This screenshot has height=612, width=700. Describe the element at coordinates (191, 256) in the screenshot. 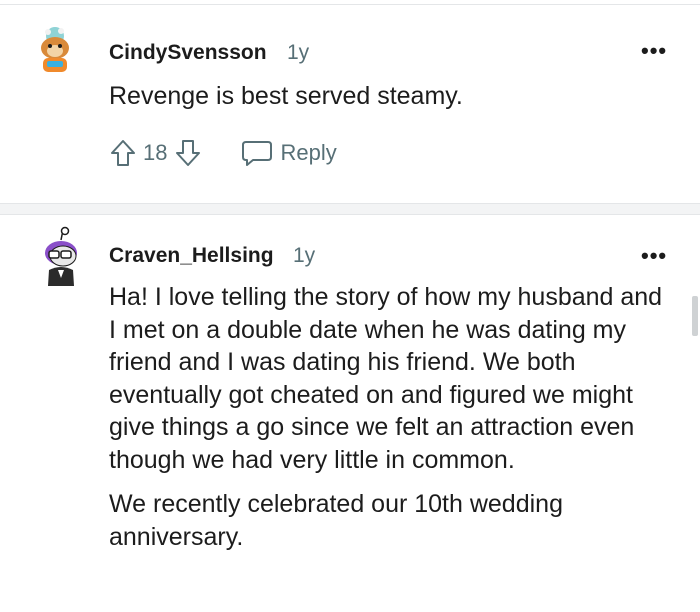

I see `comment-username: Craven_Hellsing` at that location.